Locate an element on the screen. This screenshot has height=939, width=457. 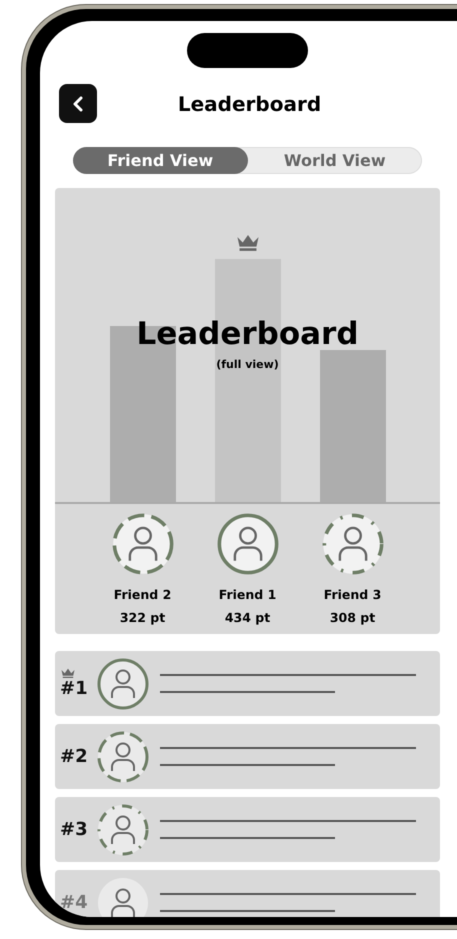
rank-label: #1 is located at coordinates (74, 689).